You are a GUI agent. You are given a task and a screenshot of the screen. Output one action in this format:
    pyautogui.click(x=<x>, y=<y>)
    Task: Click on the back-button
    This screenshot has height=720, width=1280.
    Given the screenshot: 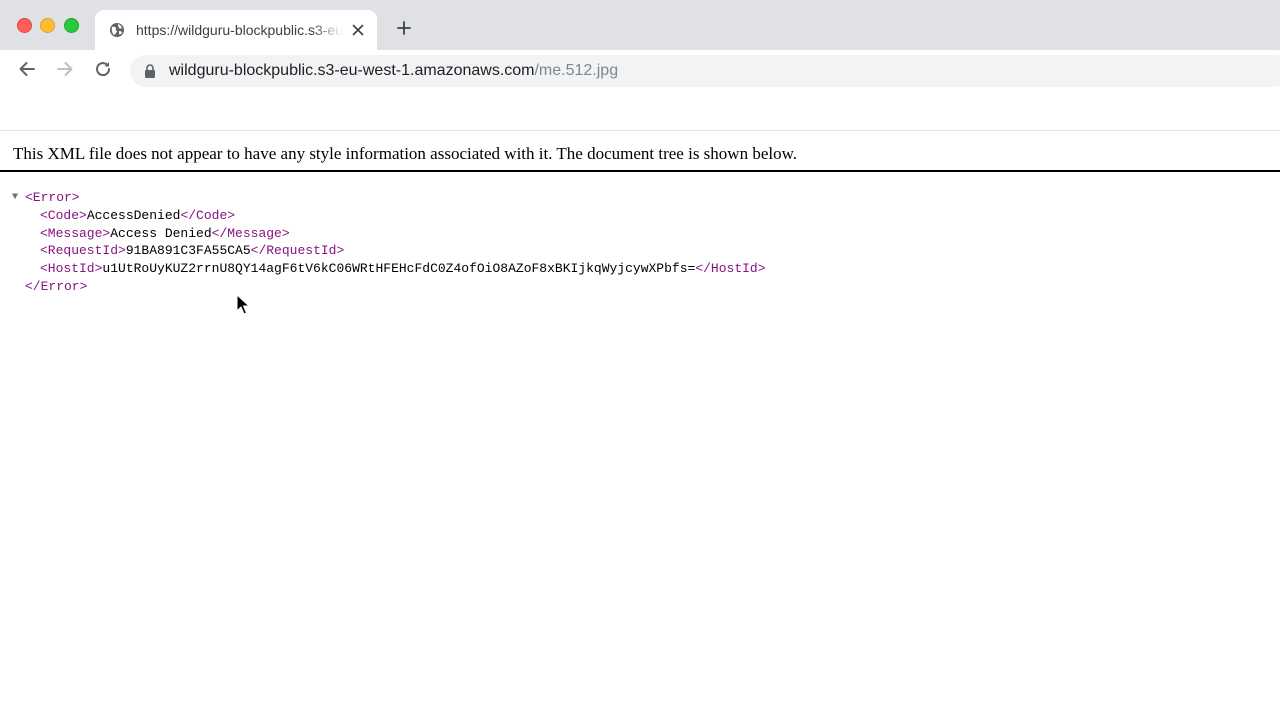 What is the action you would take?
    pyautogui.click(x=27, y=71)
    